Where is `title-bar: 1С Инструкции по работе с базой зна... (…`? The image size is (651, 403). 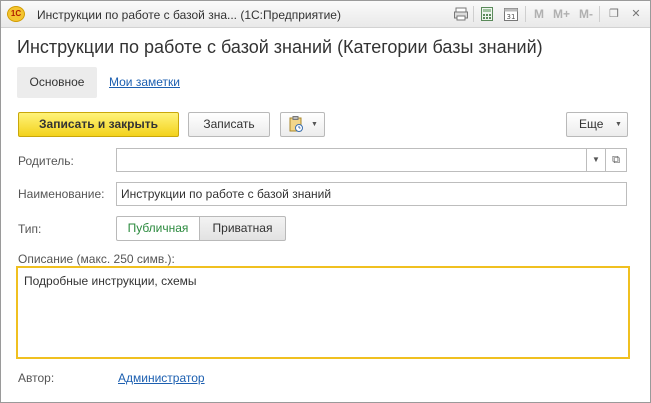 title-bar: 1С Инструкции по работе с базой зна... (… is located at coordinates (325, 14).